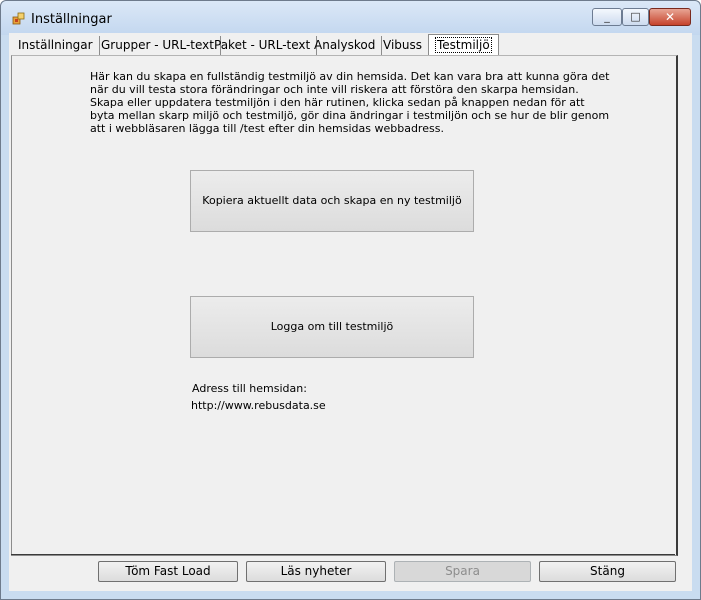 This screenshot has width=701, height=600. What do you see at coordinates (332, 327) in the screenshot?
I see `login-test-environment-button: Logga om till testmiljö` at bounding box center [332, 327].